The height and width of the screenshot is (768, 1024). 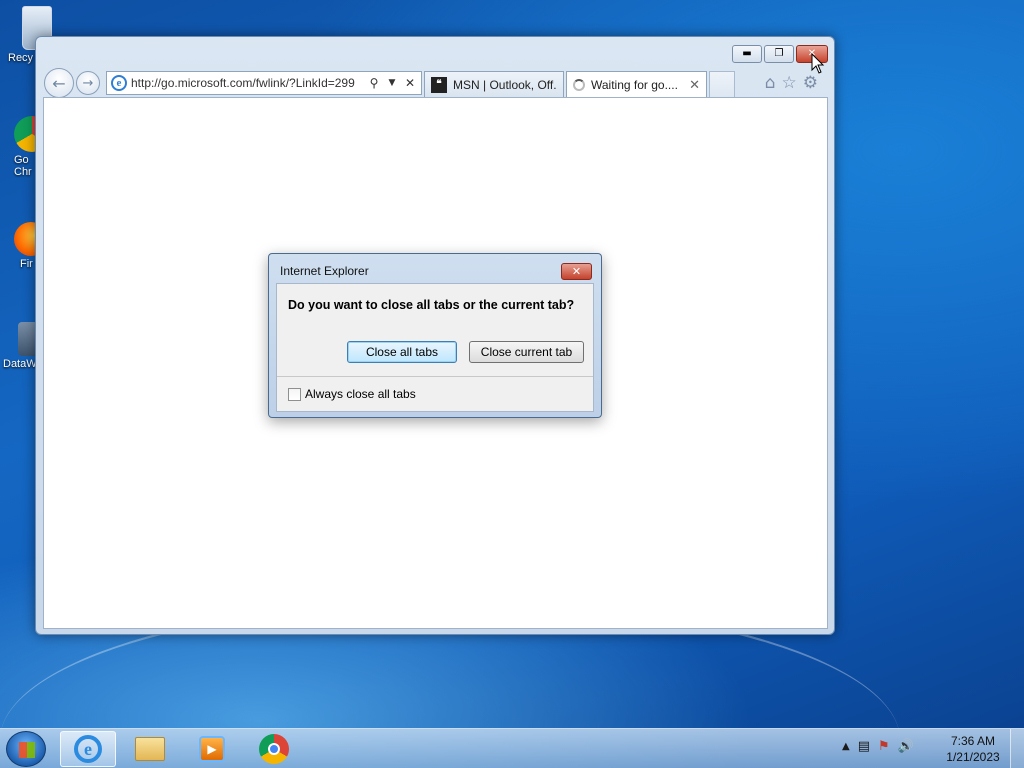 I want to click on internet-explorer-icon: e, so click(x=88, y=749).